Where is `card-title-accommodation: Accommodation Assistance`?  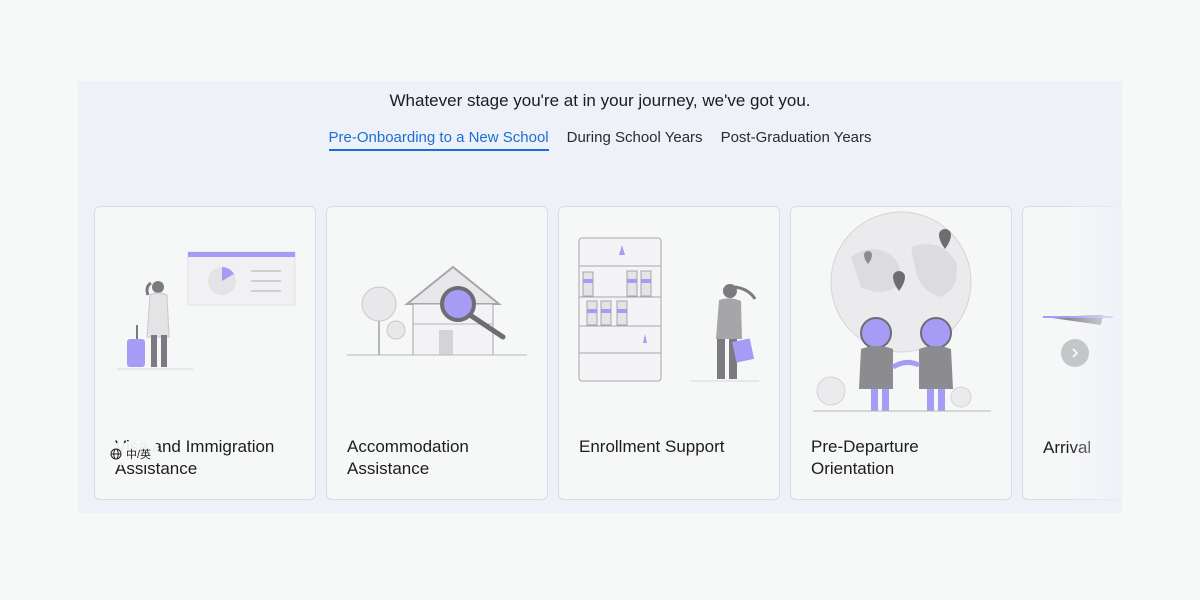
card-title-accommodation: Accommodation Assistance is located at coordinates (408, 457).